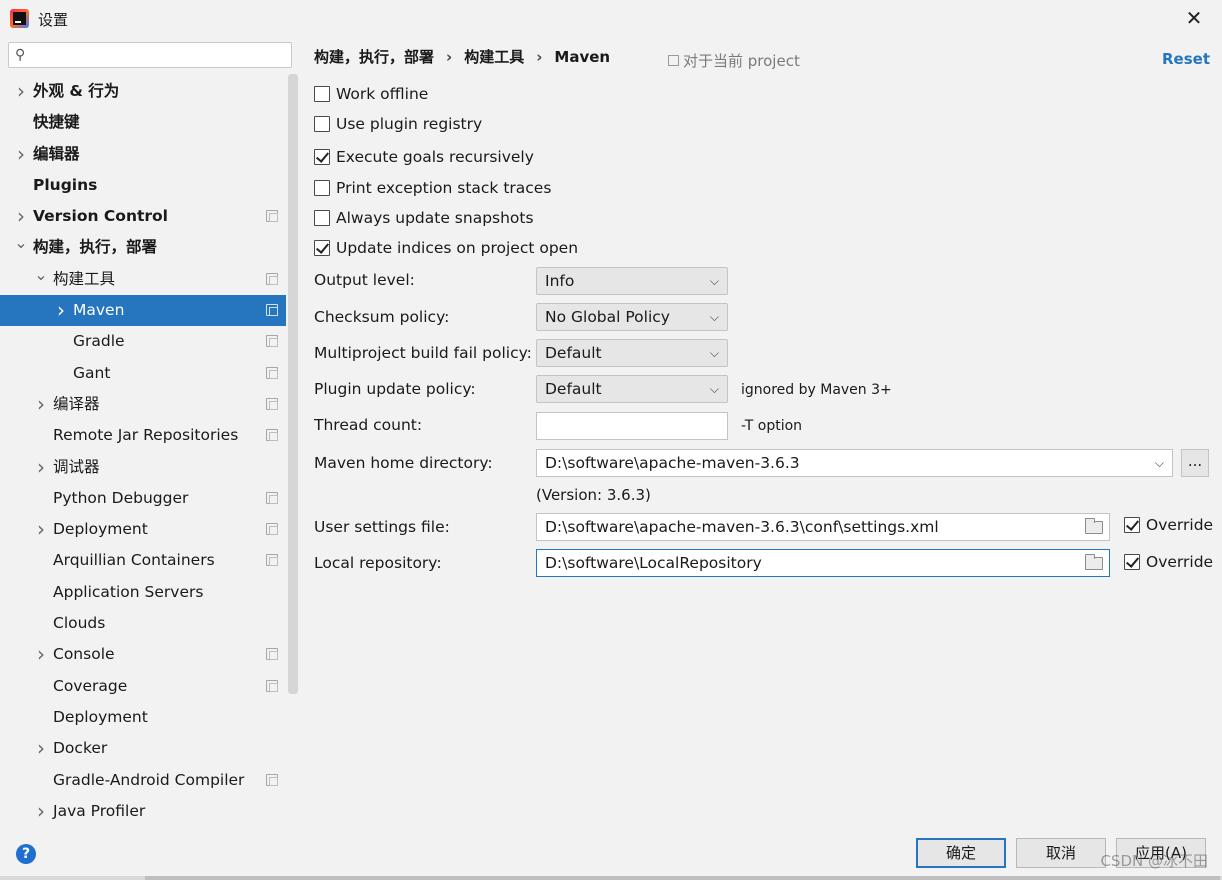  Describe the element at coordinates (823, 563) in the screenshot. I see `local-repository-field: D:\software\LocalRepository` at that location.